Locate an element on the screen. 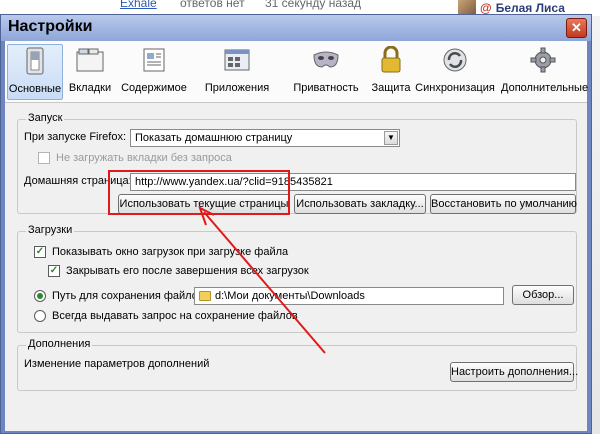  group-label: Загрузки is located at coordinates (50, 230).